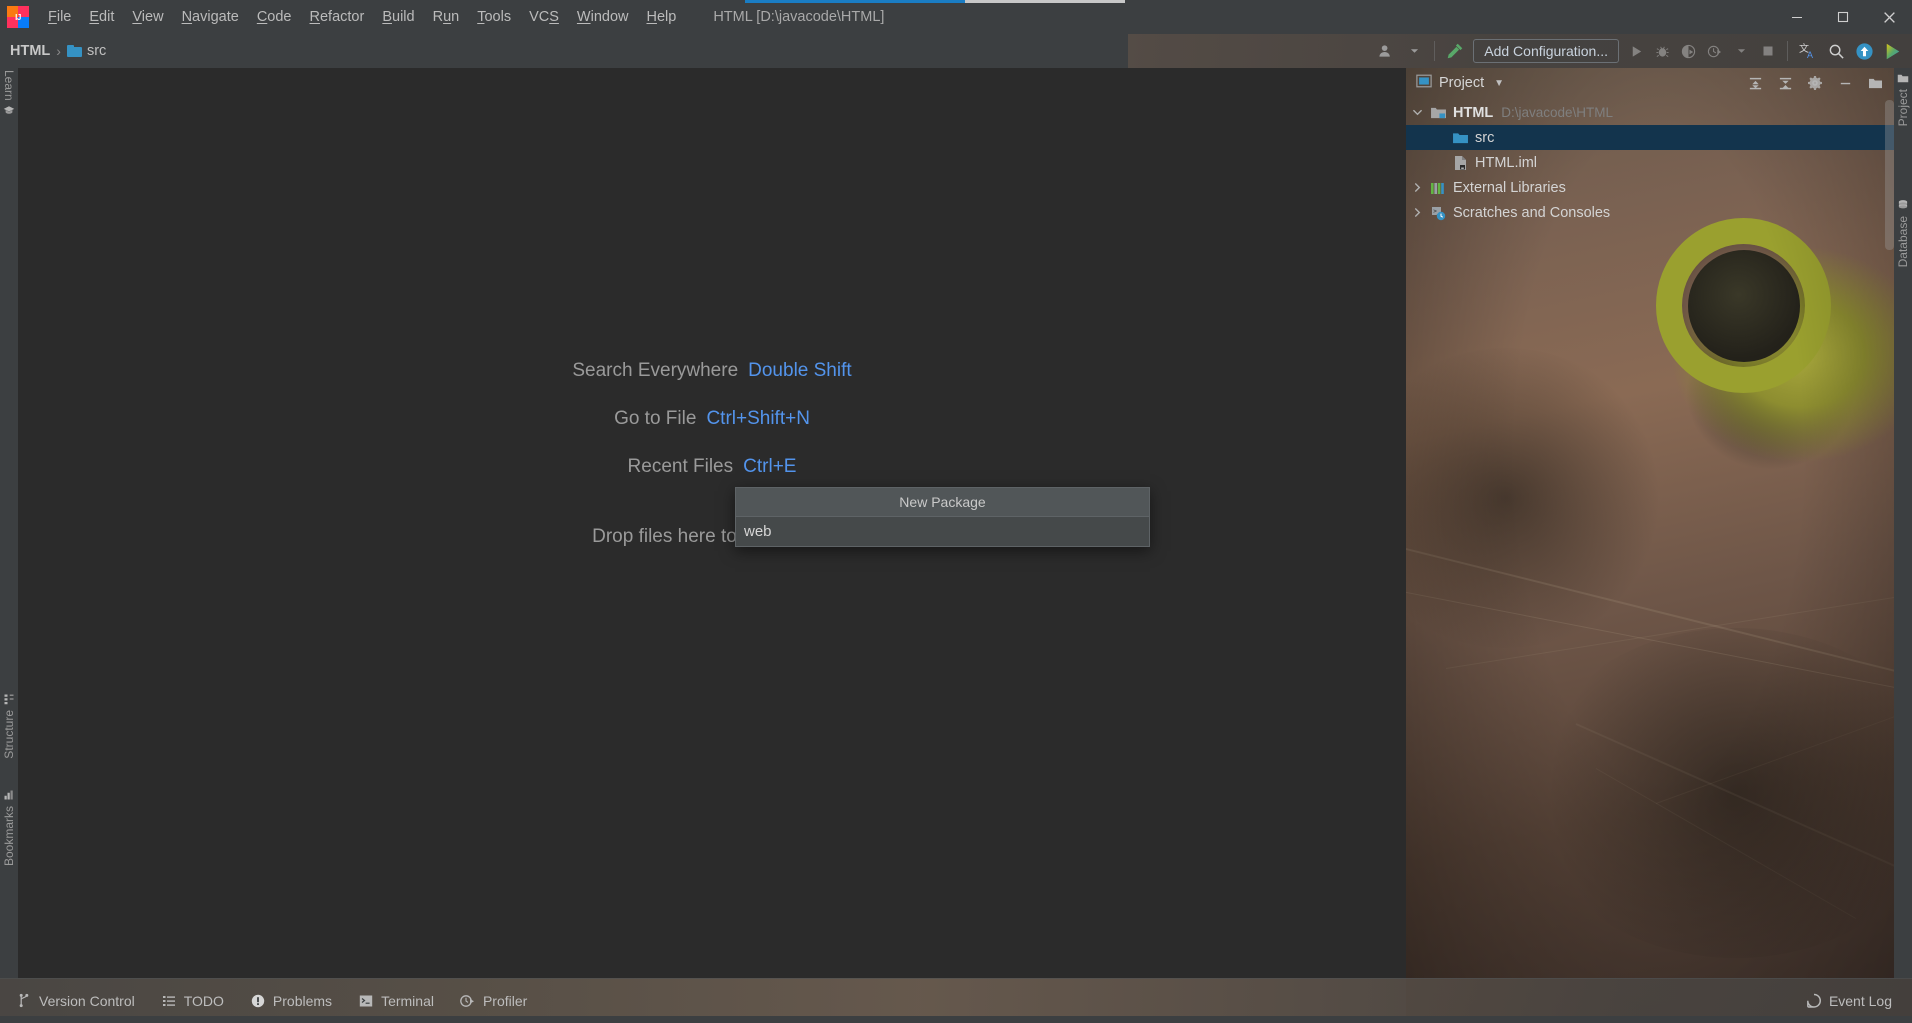 Image resolution: width=1912 pixels, height=1023 pixels. What do you see at coordinates (59, 17) in the screenshot?
I see `menu-item-file: File` at bounding box center [59, 17].